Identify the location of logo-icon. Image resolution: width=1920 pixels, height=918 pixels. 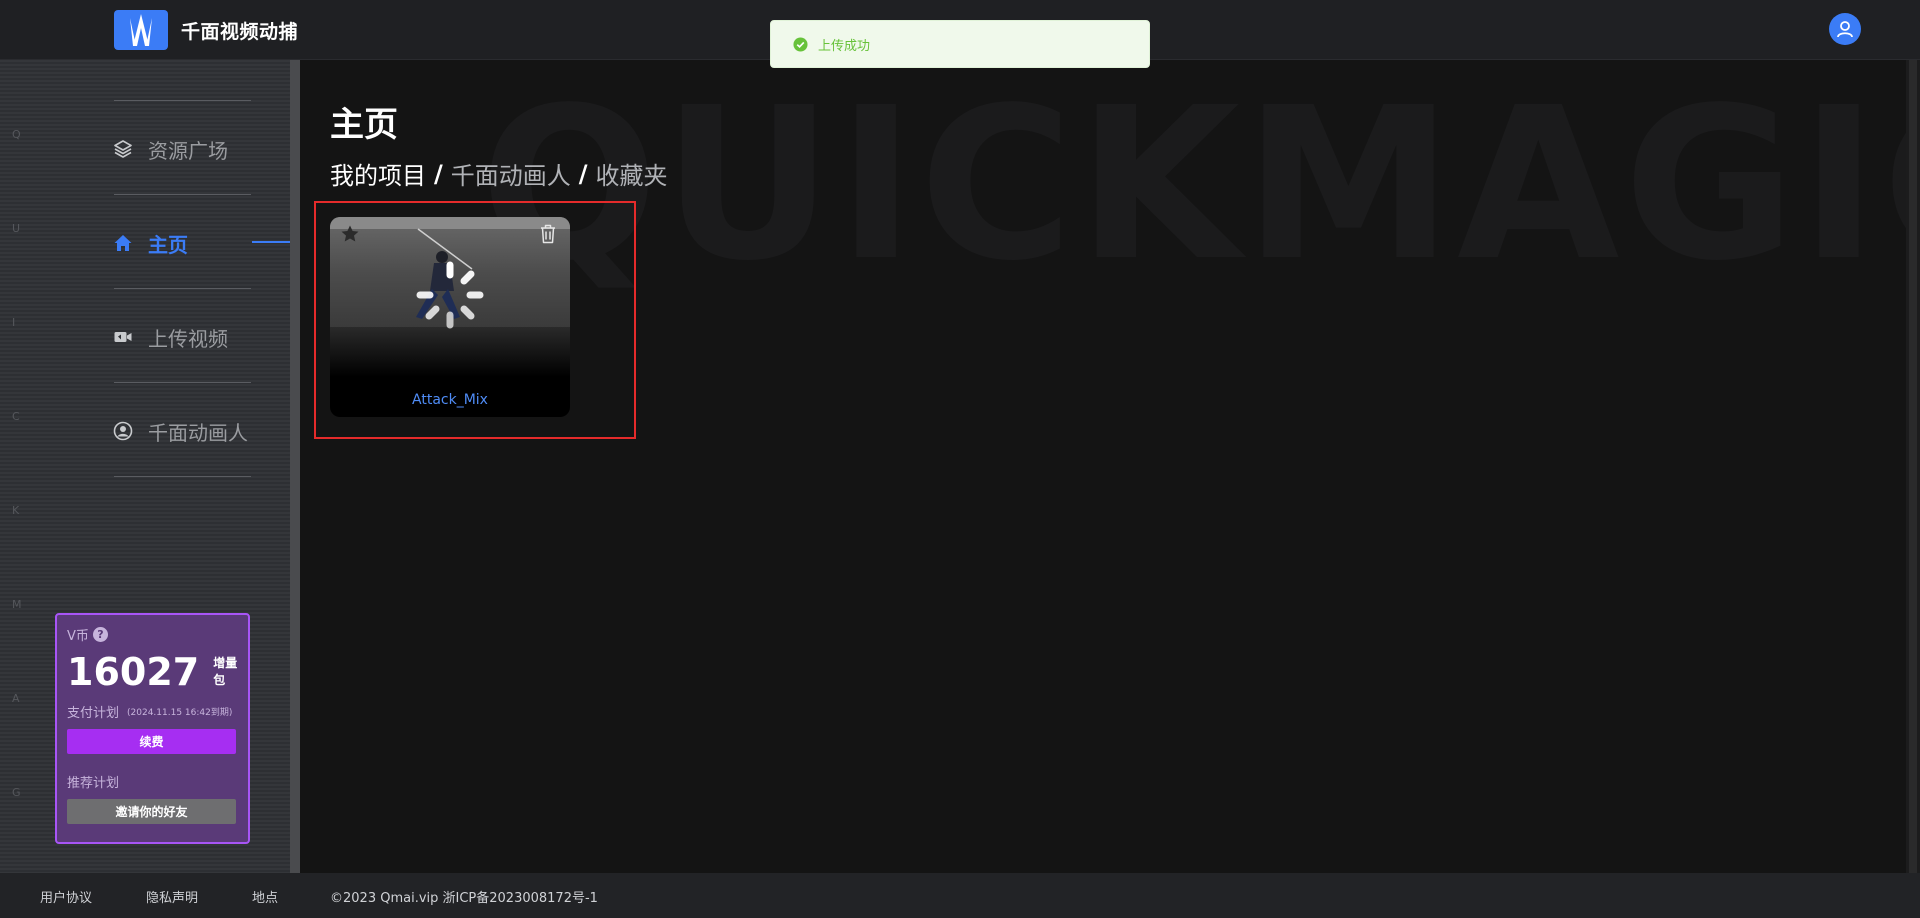
(141, 30).